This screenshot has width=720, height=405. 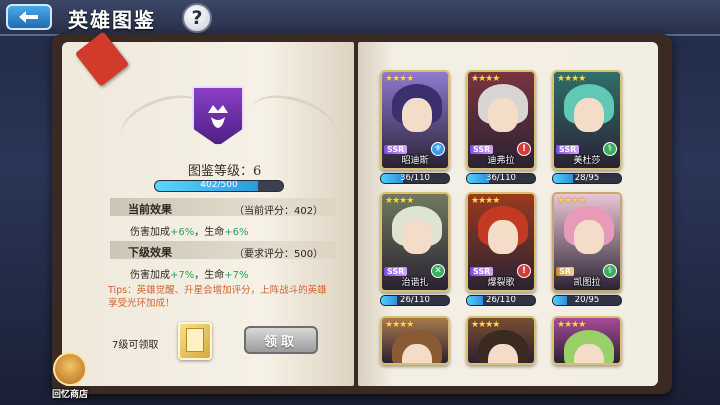 What do you see at coordinates (217, 297) in the screenshot?
I see `tips-text: Tips：英雄觉醒、升星会增加评分，上阵战斗的英雄享受光环加成！` at bounding box center [217, 297].